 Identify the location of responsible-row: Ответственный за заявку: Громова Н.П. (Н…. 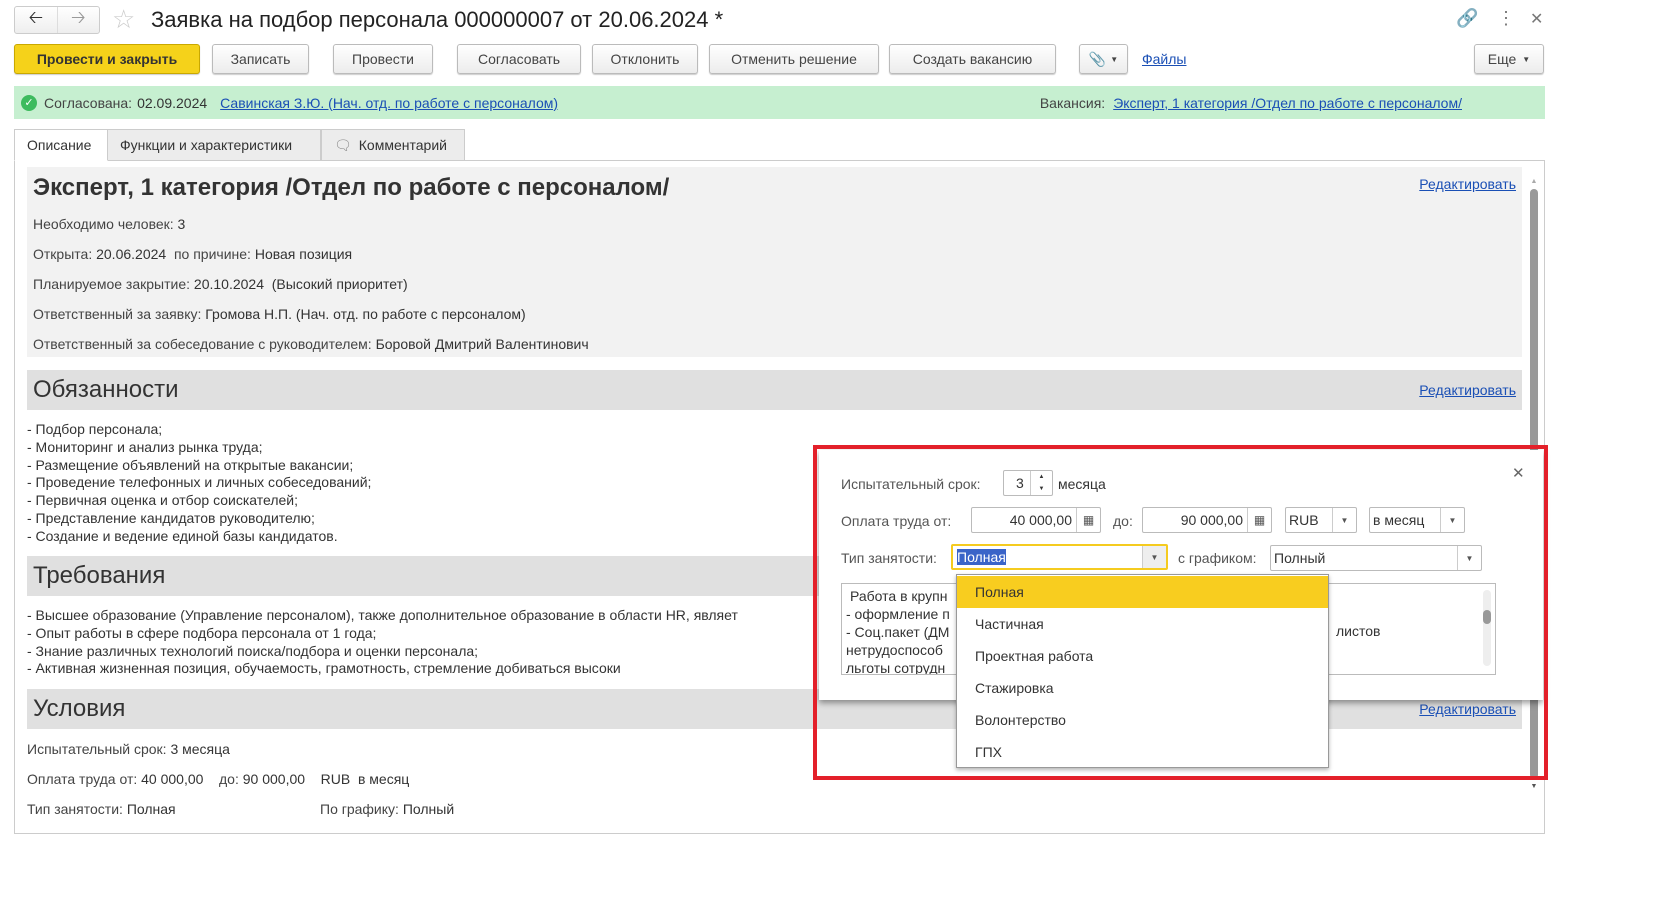
(279, 314).